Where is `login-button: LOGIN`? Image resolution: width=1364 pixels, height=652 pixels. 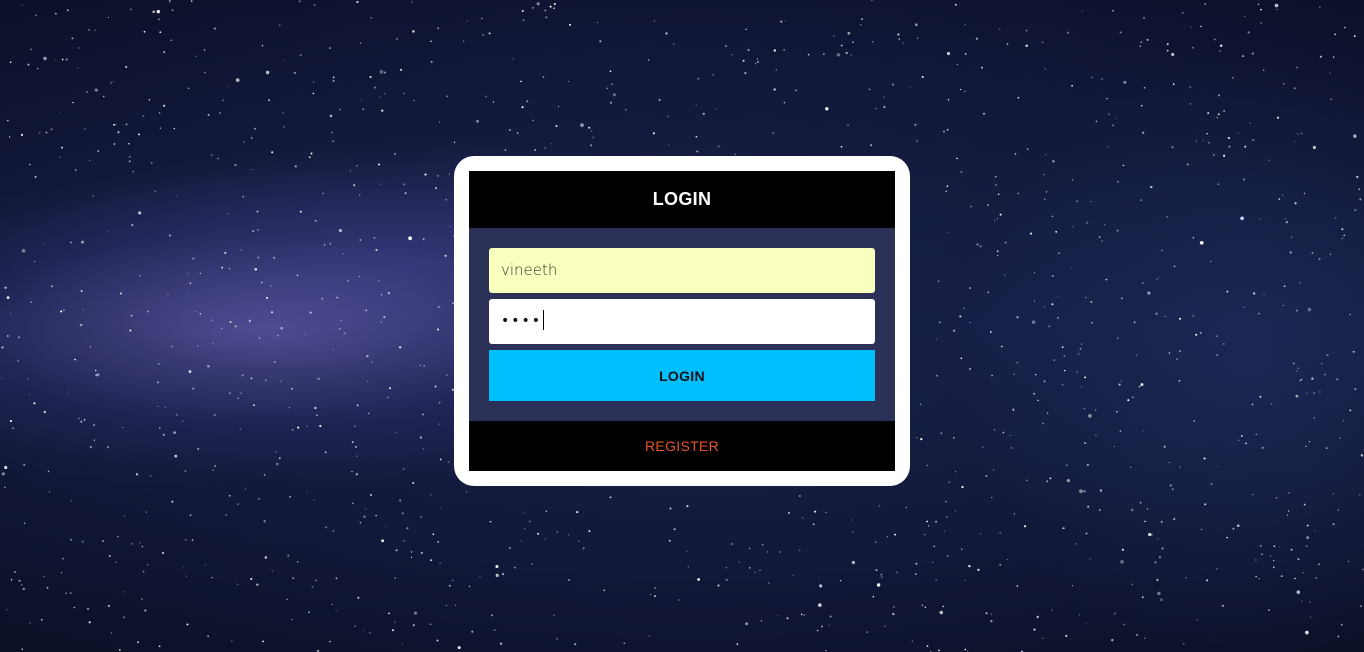
login-button: LOGIN is located at coordinates (682, 375).